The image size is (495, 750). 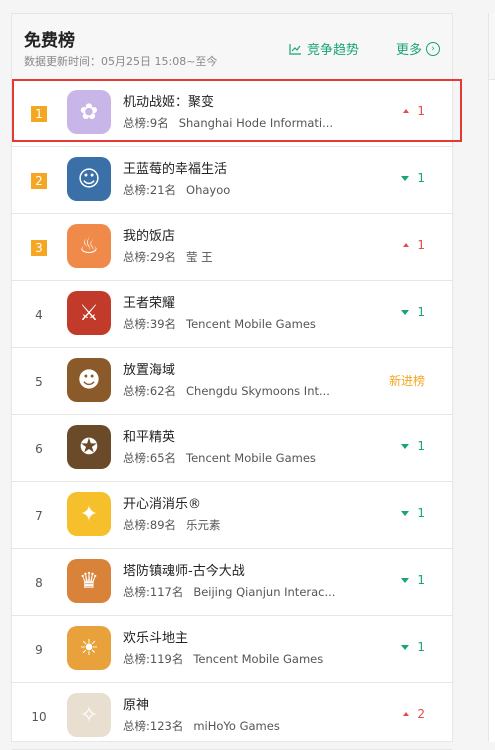 I want to click on app-name: 我的饭店, so click(x=149, y=234).